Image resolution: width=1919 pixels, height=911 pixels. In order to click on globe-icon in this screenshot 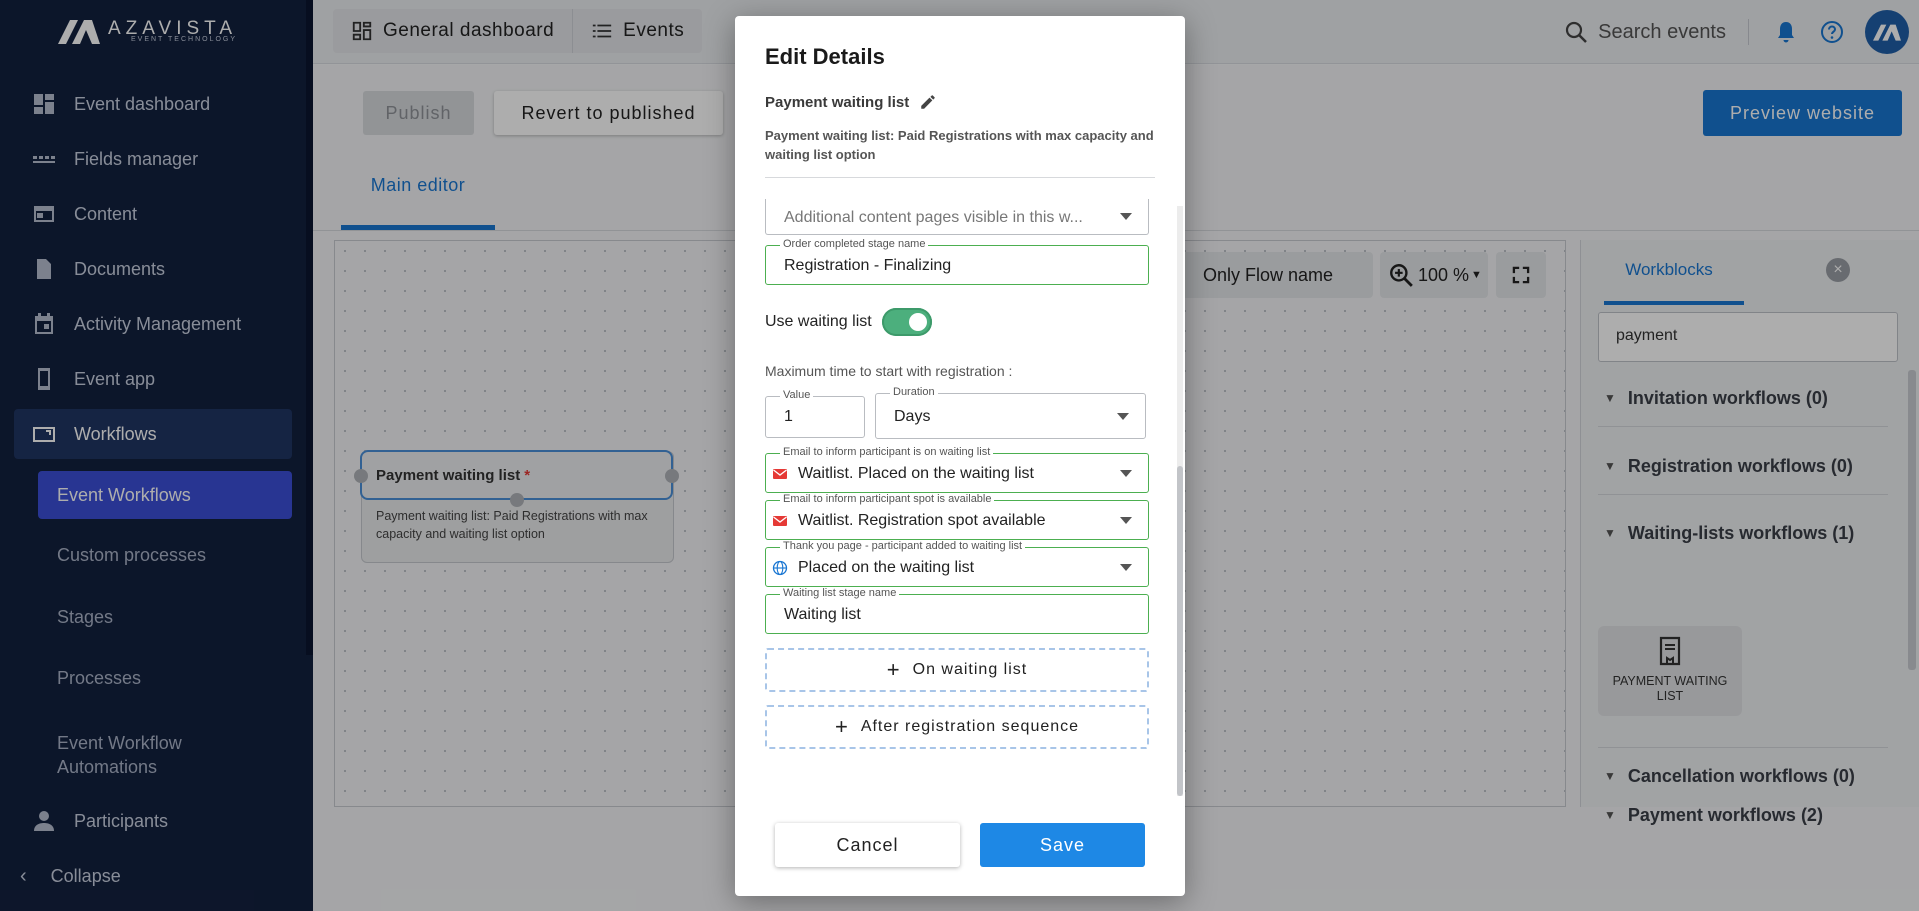, I will do `click(780, 568)`.